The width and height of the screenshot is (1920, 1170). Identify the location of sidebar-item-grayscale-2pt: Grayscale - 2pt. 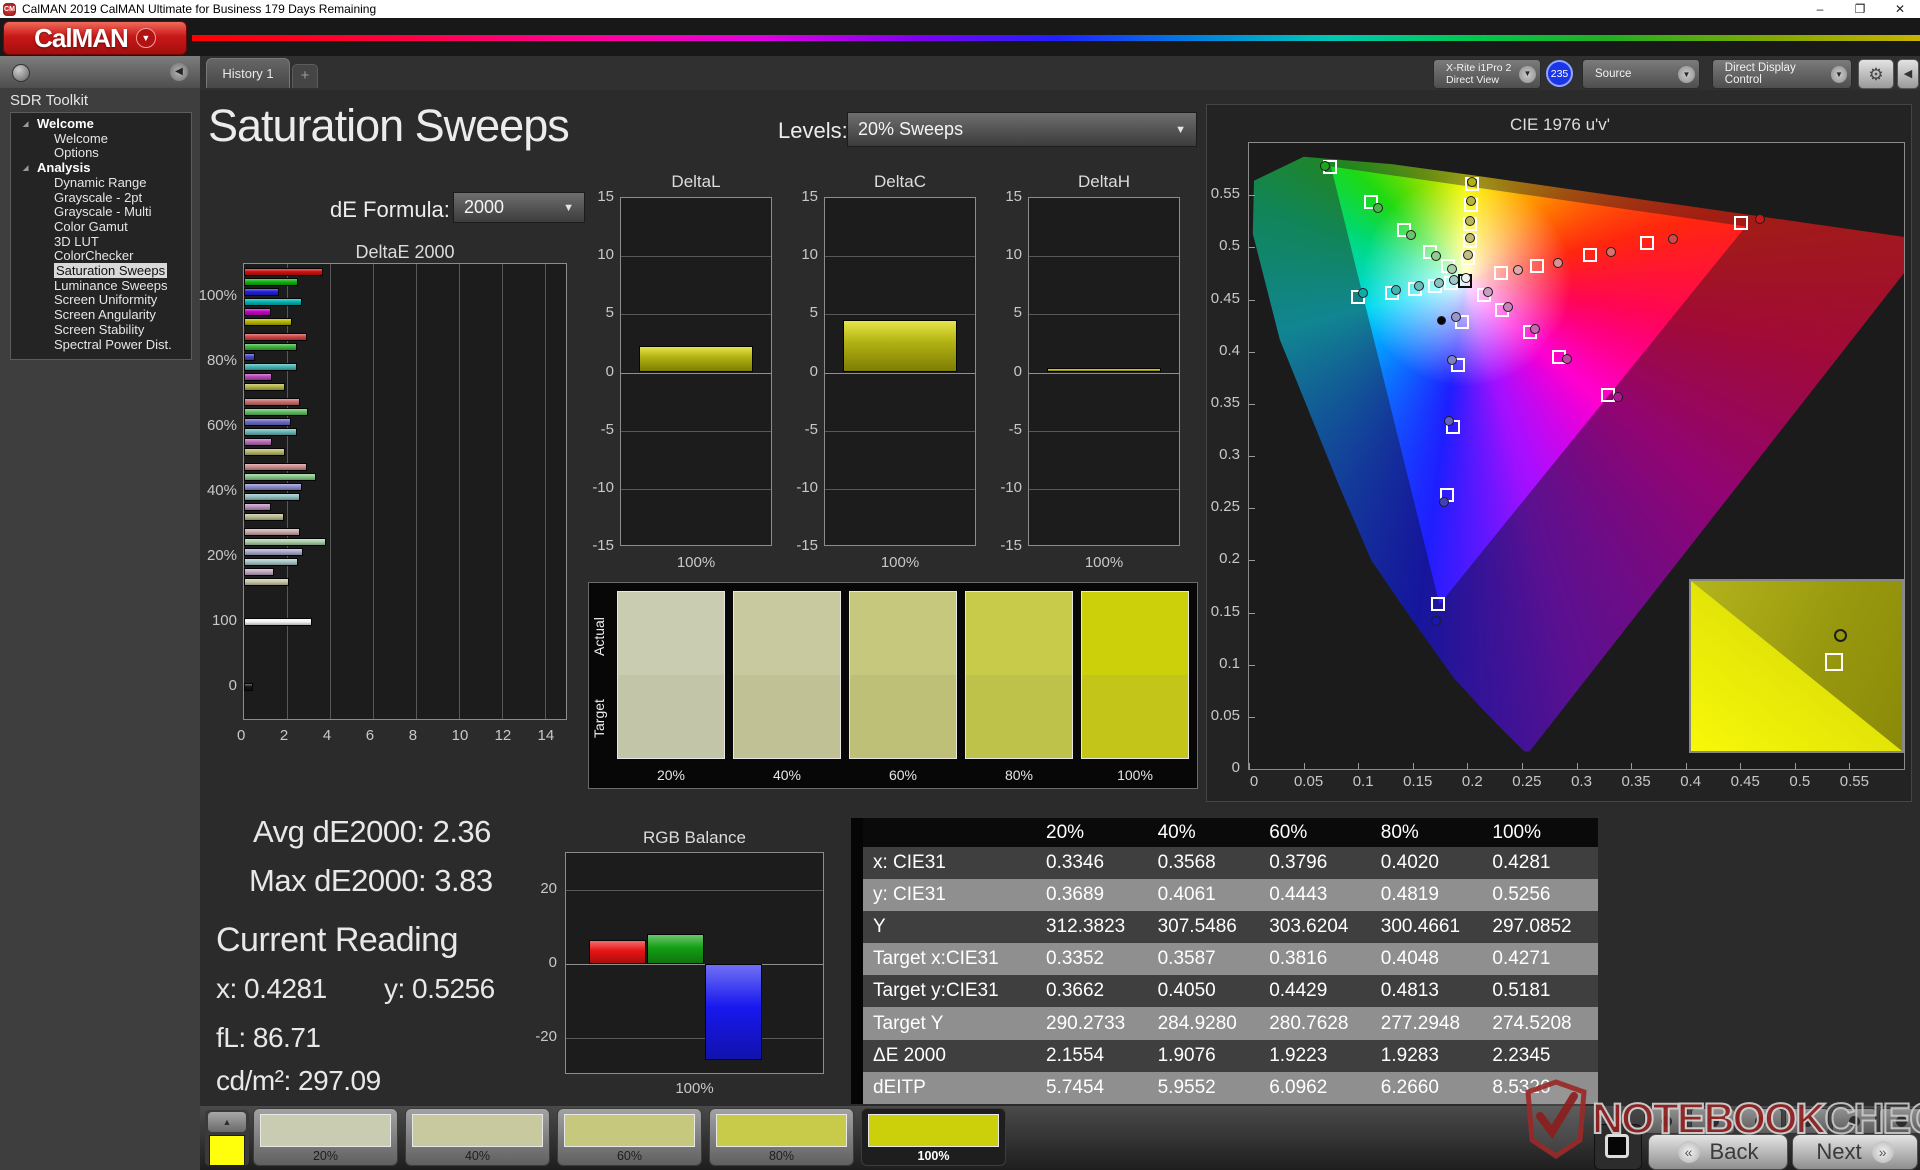
(101, 198).